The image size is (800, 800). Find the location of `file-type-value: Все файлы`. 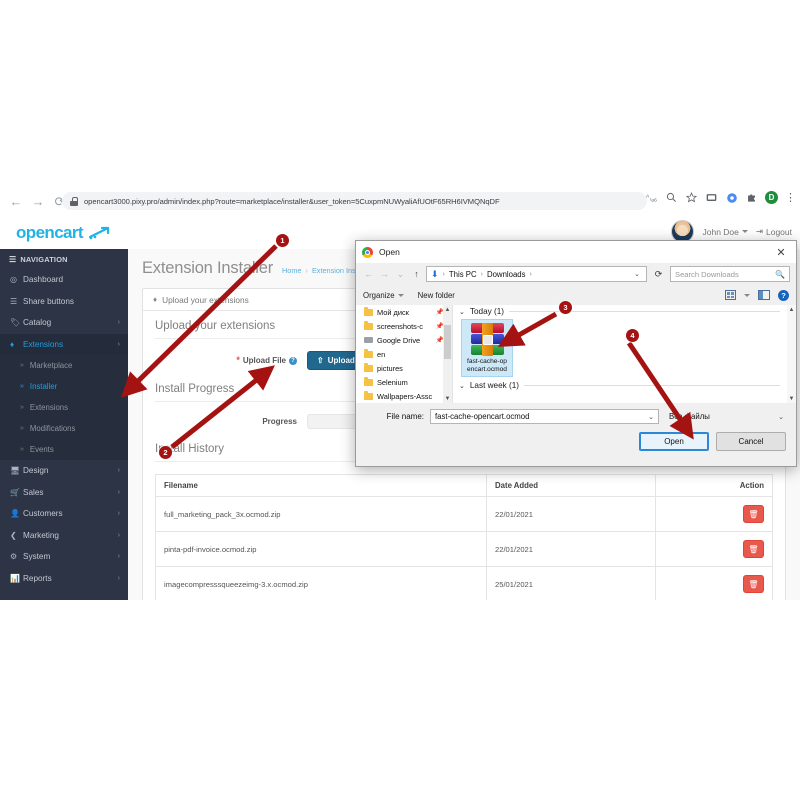

file-type-value: Все файлы is located at coordinates (689, 416).